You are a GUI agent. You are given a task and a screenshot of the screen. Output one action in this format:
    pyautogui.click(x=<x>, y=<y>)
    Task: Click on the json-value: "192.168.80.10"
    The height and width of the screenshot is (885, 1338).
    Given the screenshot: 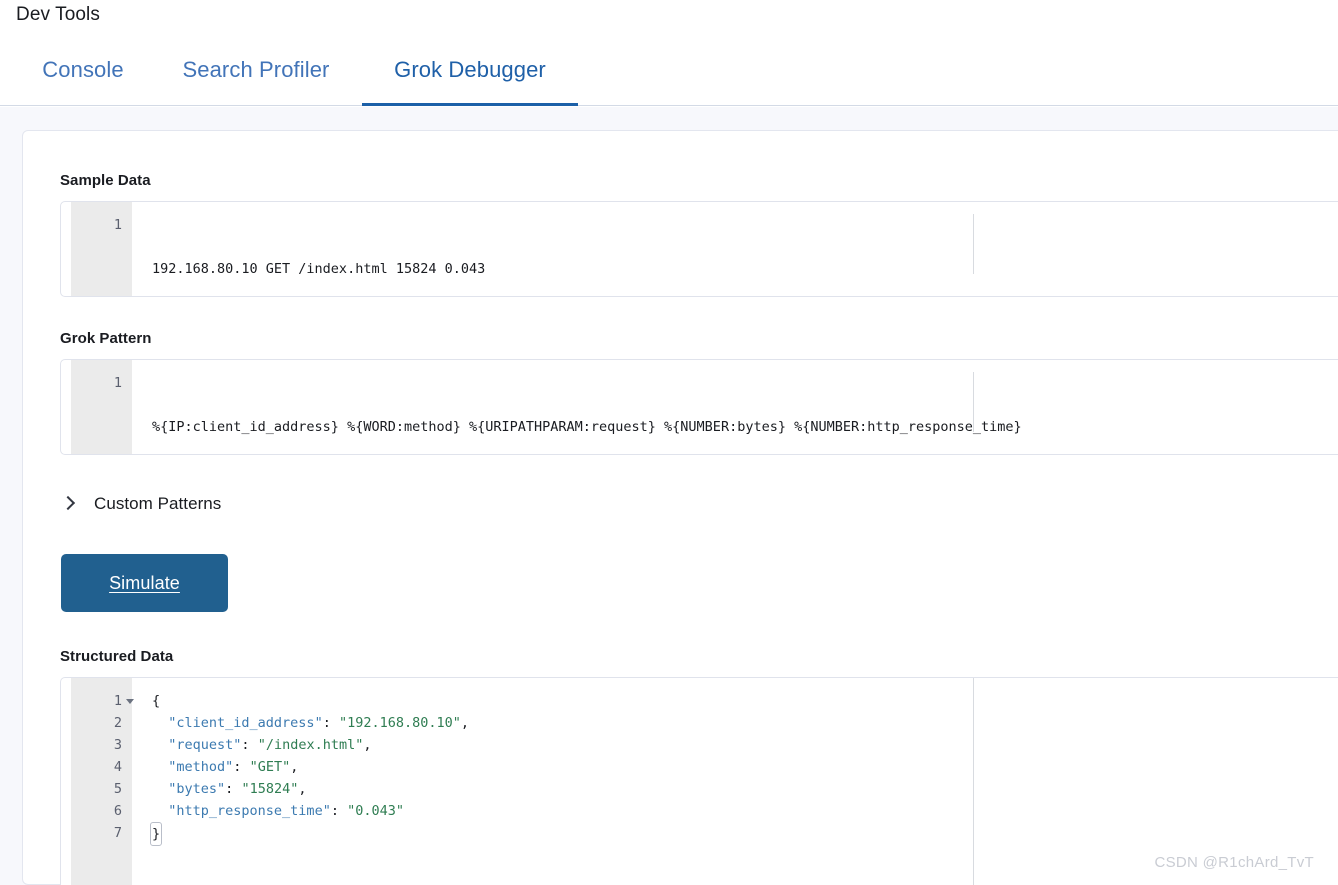 What is the action you would take?
    pyautogui.click(x=399, y=723)
    